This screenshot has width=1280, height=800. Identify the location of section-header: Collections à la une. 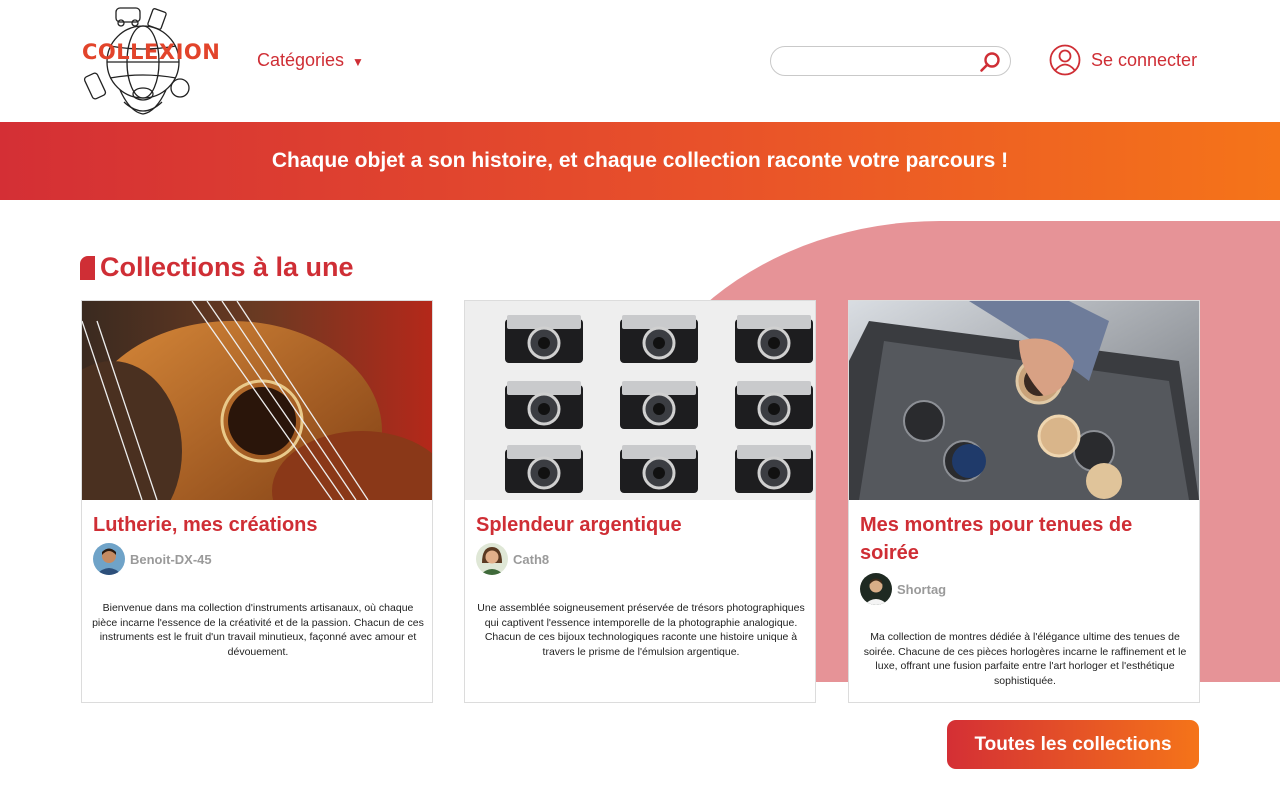
(217, 267).